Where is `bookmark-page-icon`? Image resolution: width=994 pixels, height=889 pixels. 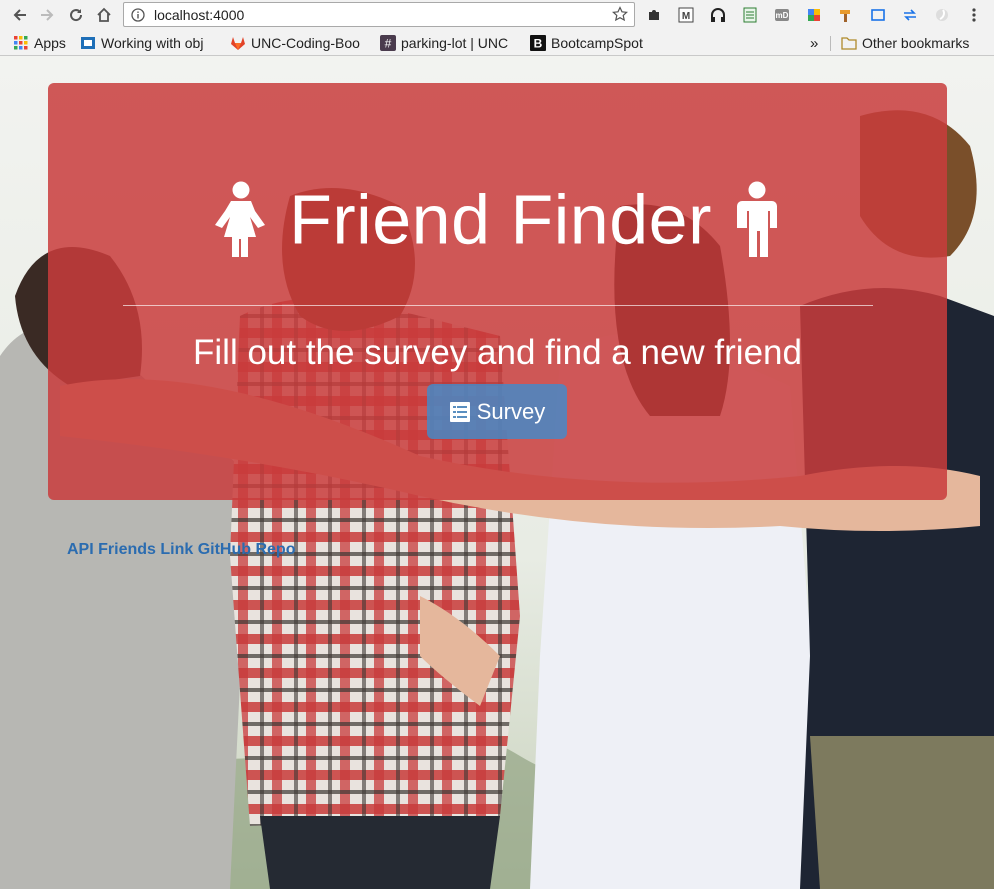 bookmark-page-icon is located at coordinates (88, 43).